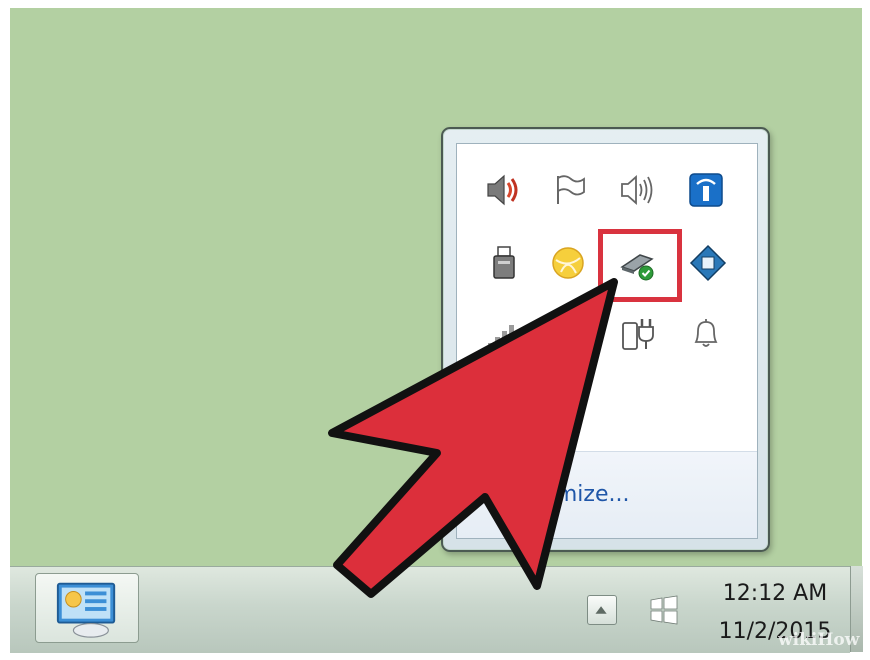  I want to click on control-panel-icon, so click(86, 610).